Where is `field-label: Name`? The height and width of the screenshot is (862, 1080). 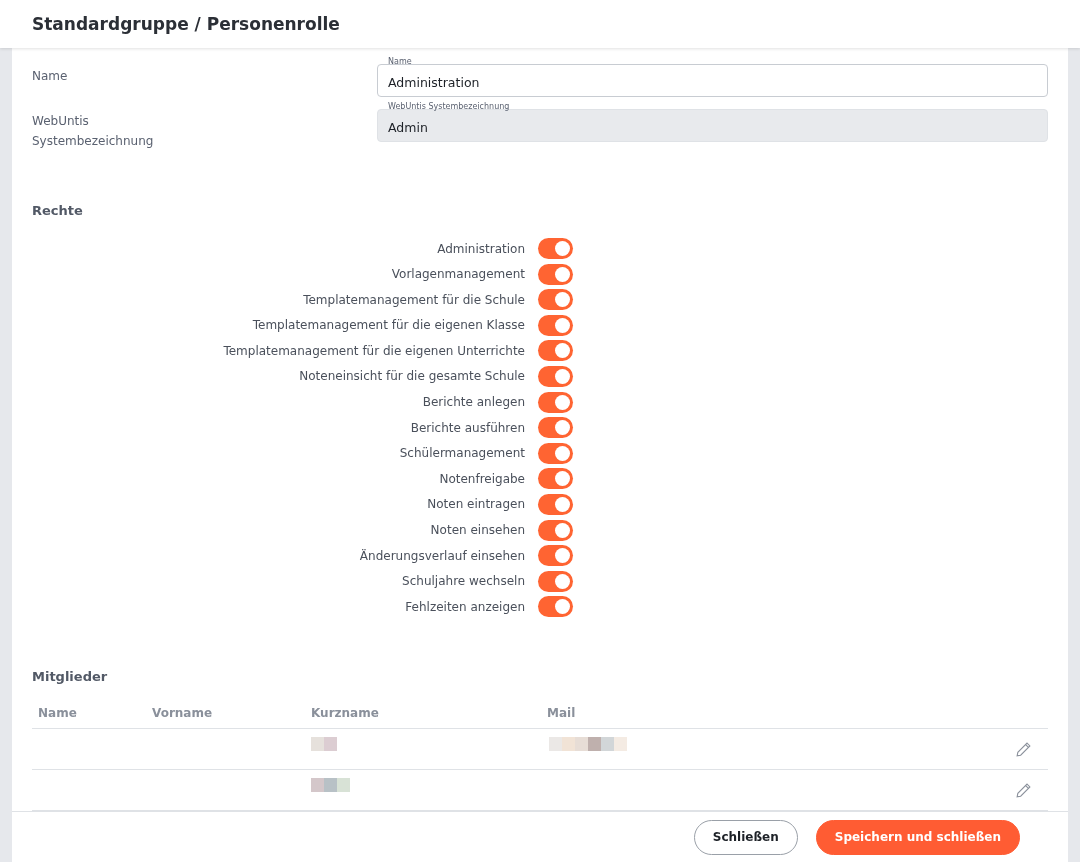 field-label: Name is located at coordinates (50, 76).